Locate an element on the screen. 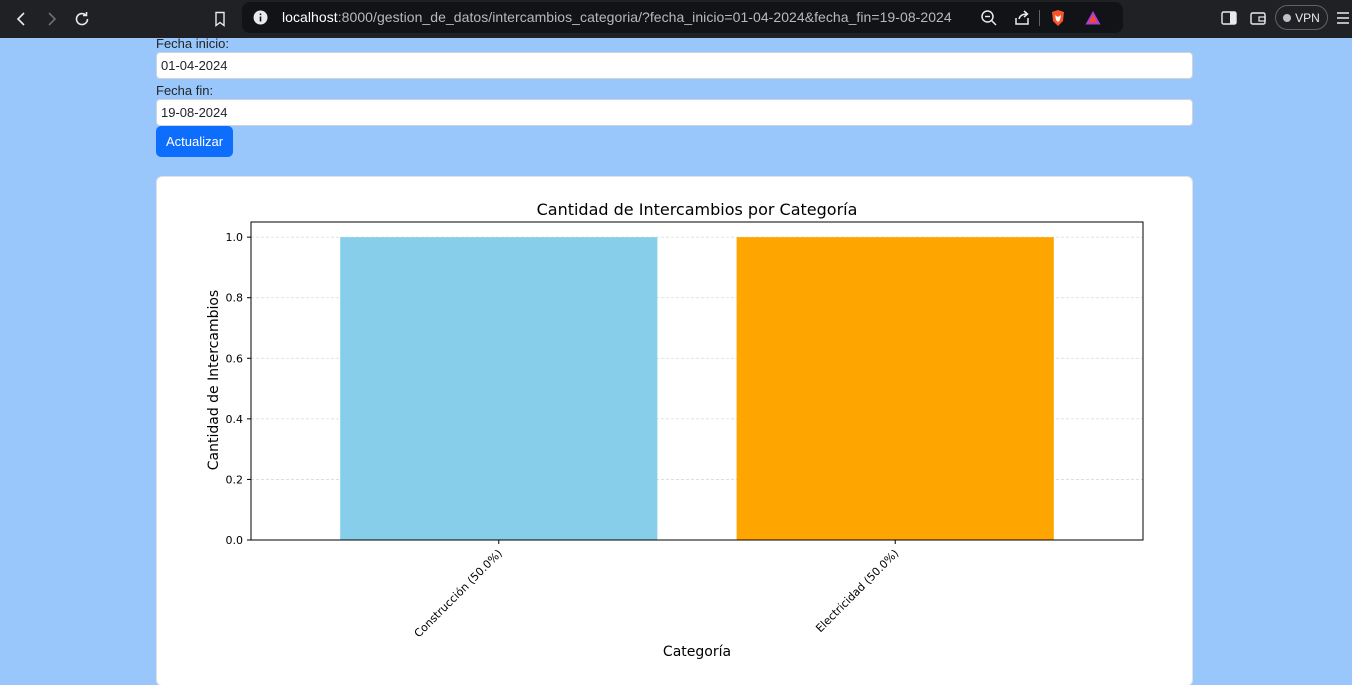 The height and width of the screenshot is (685, 1352). forward-button is located at coordinates (51, 19).